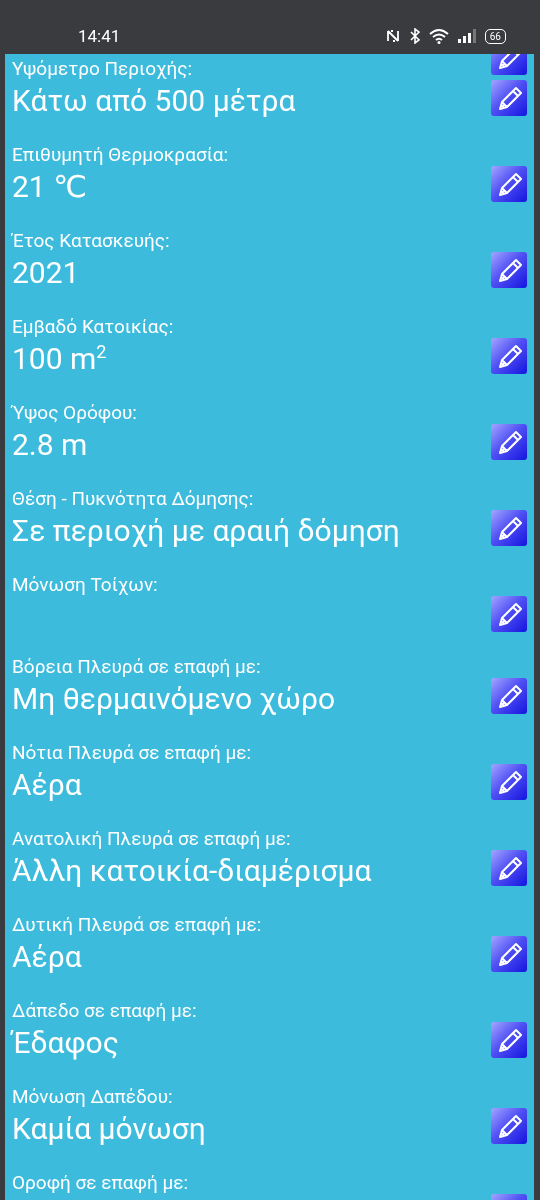 This screenshot has height=1200, width=540. Describe the element at coordinates (99, 35) in the screenshot. I see `clock: 14:41` at that location.